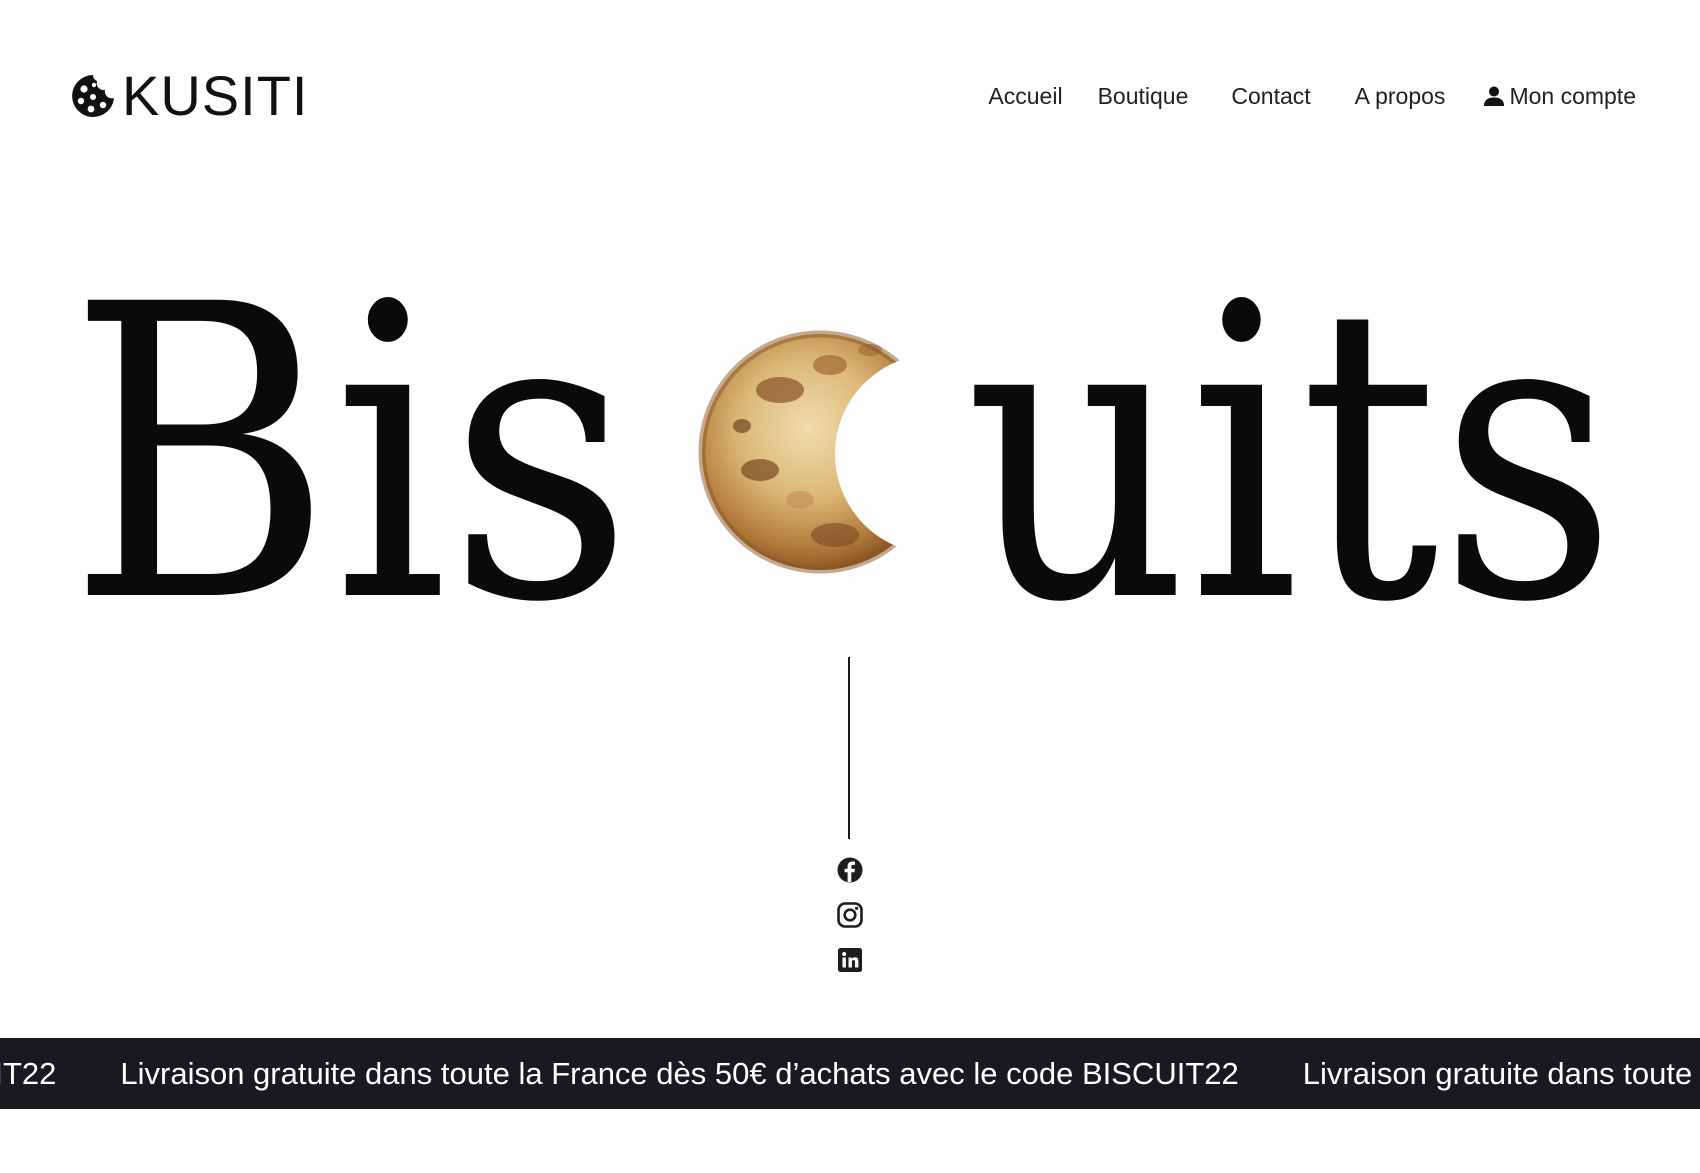 The image size is (1700, 1173). I want to click on linkedin-icon, so click(850, 960).